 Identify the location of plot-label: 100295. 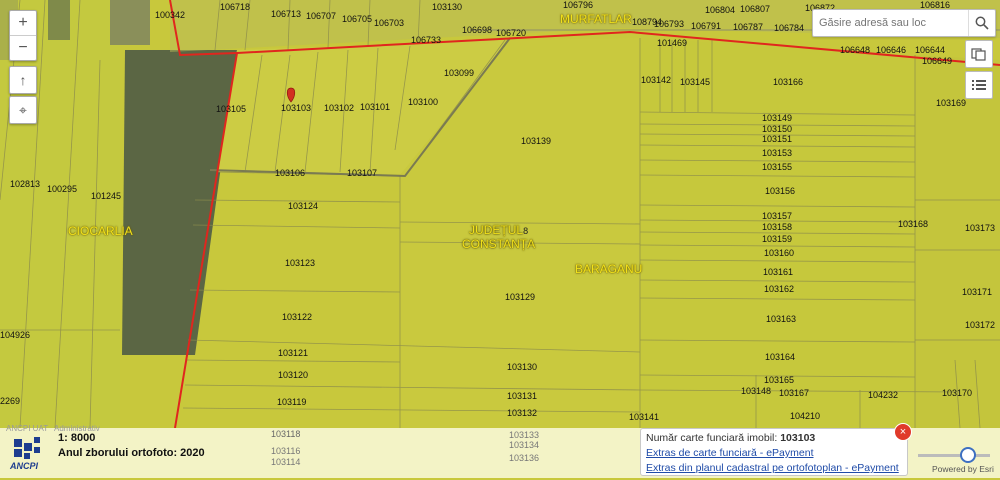
(62, 189).